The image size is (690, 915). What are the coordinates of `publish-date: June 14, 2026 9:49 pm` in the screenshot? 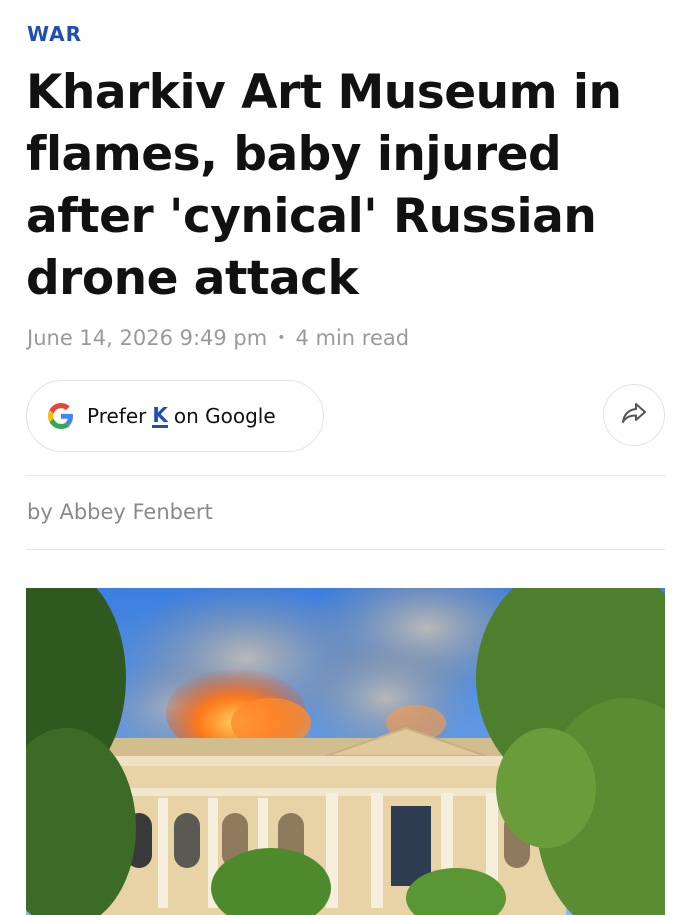 It's located at (147, 338).